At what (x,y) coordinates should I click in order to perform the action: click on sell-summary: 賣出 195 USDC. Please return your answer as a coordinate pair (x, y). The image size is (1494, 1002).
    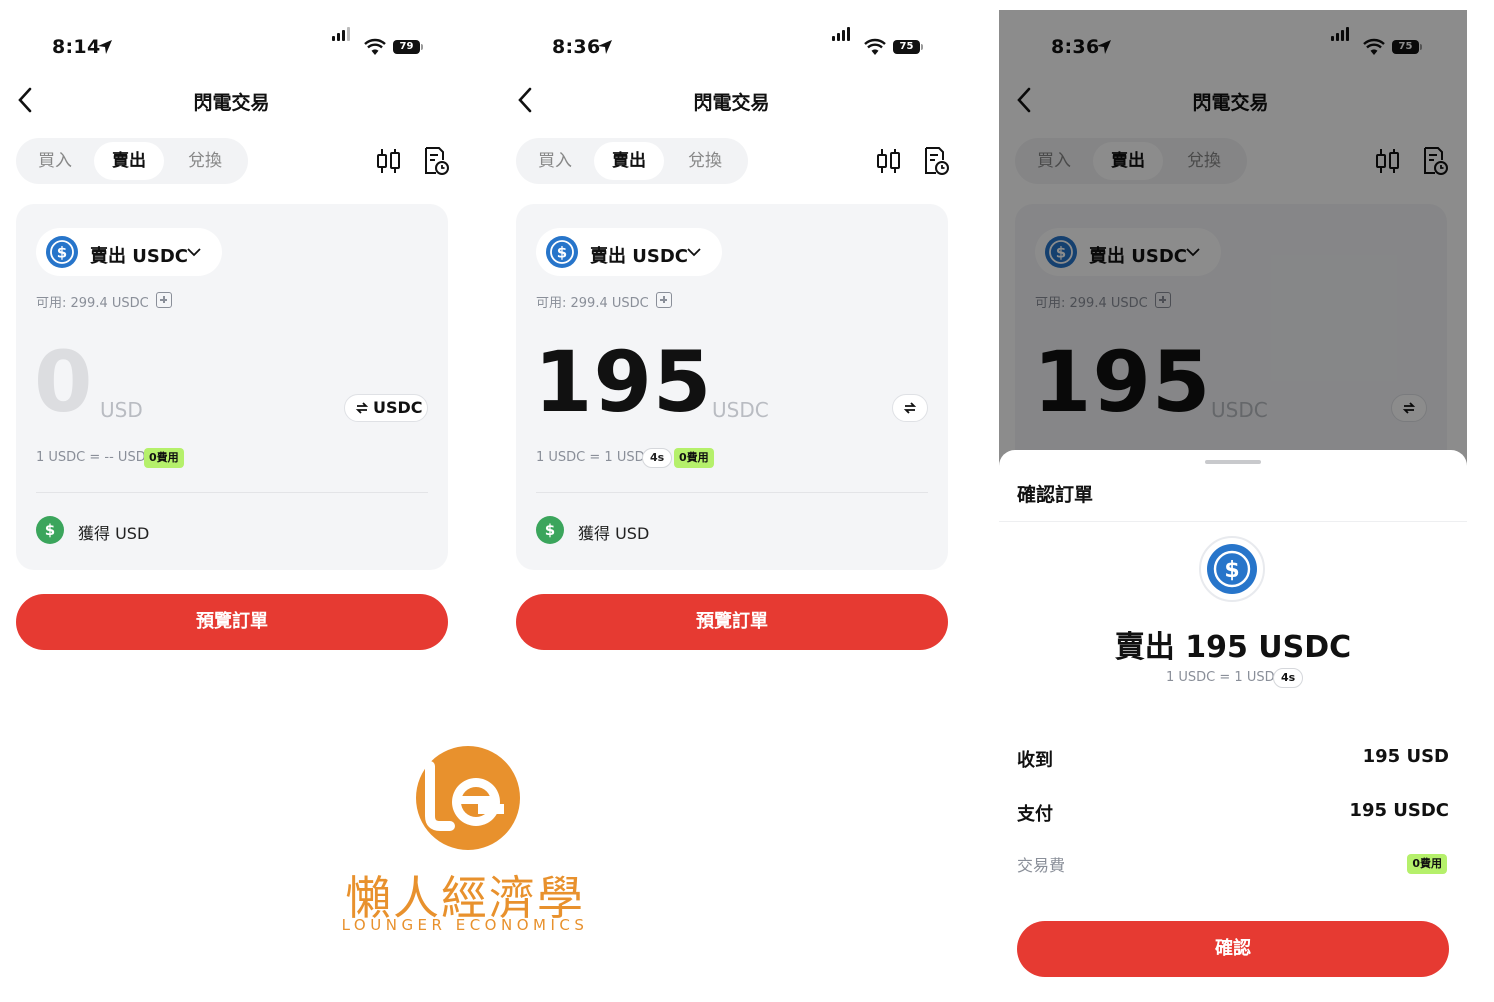
    Looking at the image, I should click on (1233, 647).